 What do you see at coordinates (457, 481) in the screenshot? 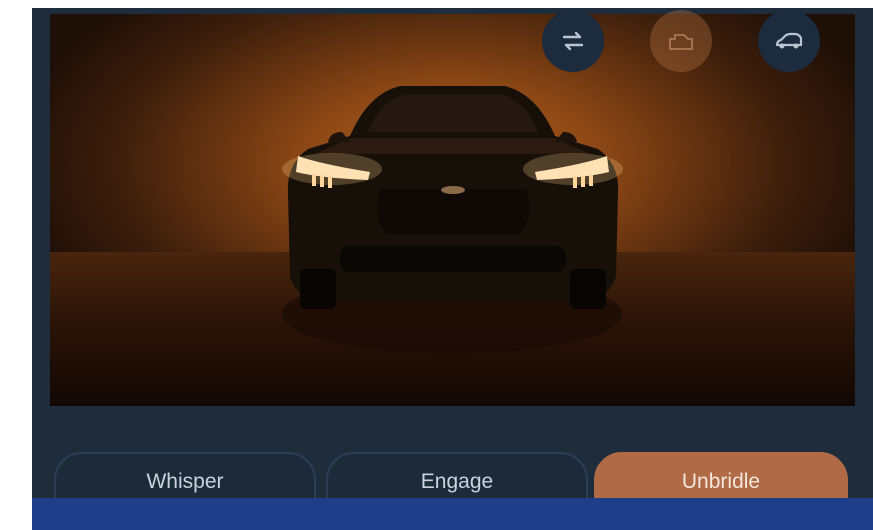
I see `mode-engage-label: Engage` at bounding box center [457, 481].